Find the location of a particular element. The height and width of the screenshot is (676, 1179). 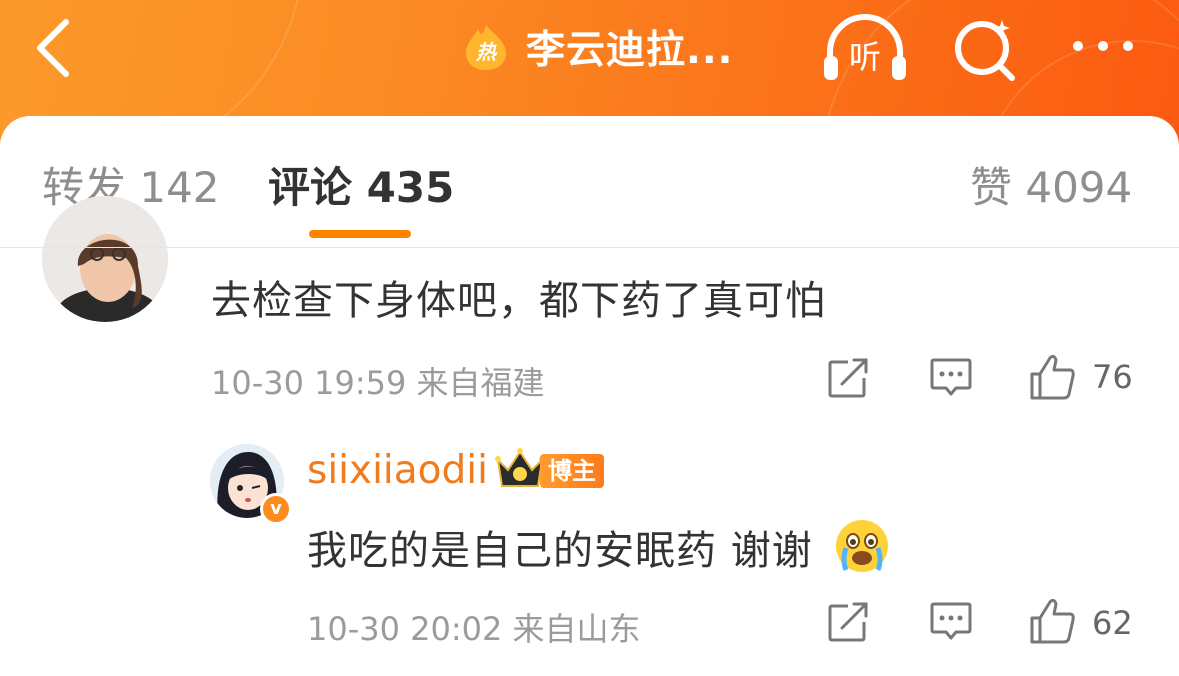

blogger-badge: 博主 is located at coordinates (572, 471).